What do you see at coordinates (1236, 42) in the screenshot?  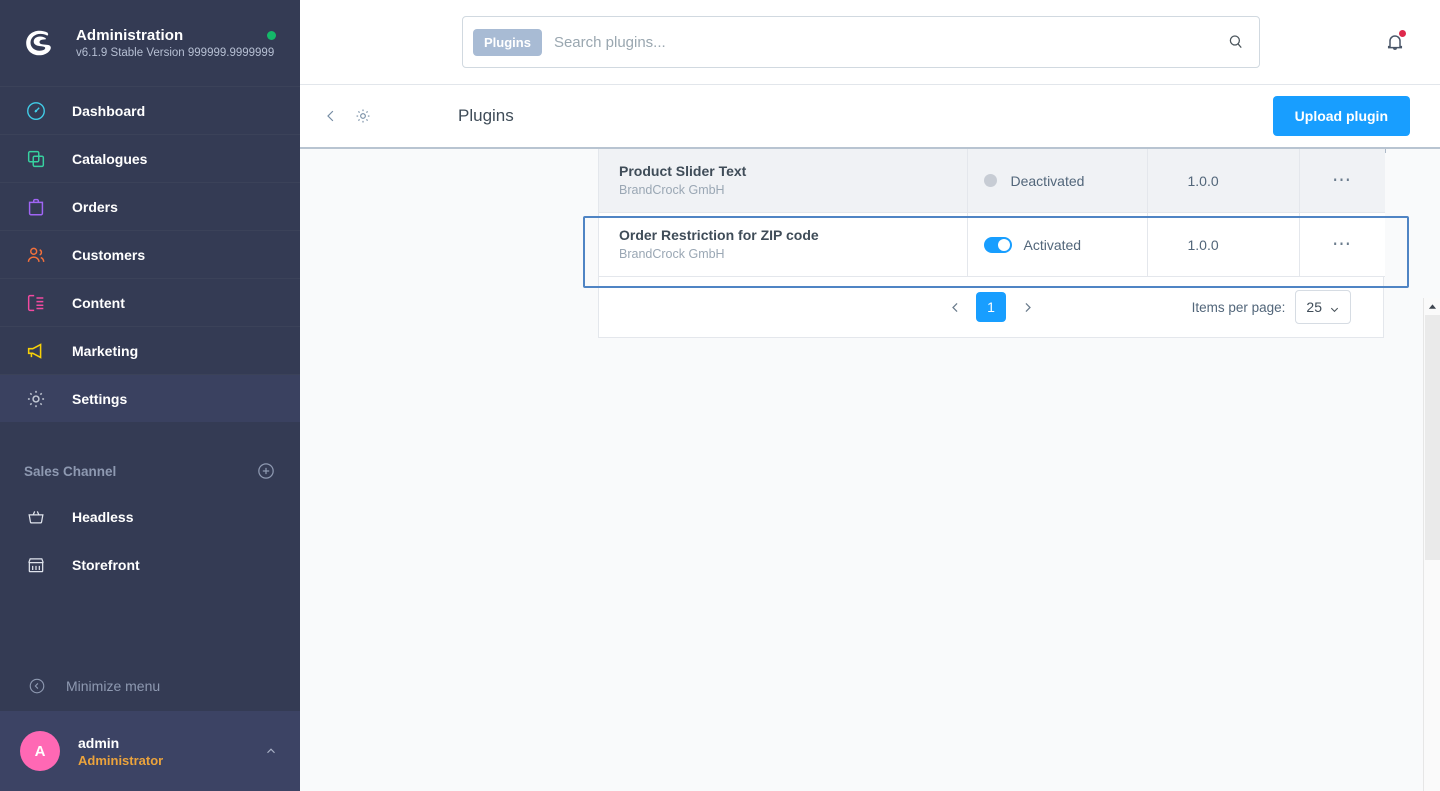 I see `search-icon` at bounding box center [1236, 42].